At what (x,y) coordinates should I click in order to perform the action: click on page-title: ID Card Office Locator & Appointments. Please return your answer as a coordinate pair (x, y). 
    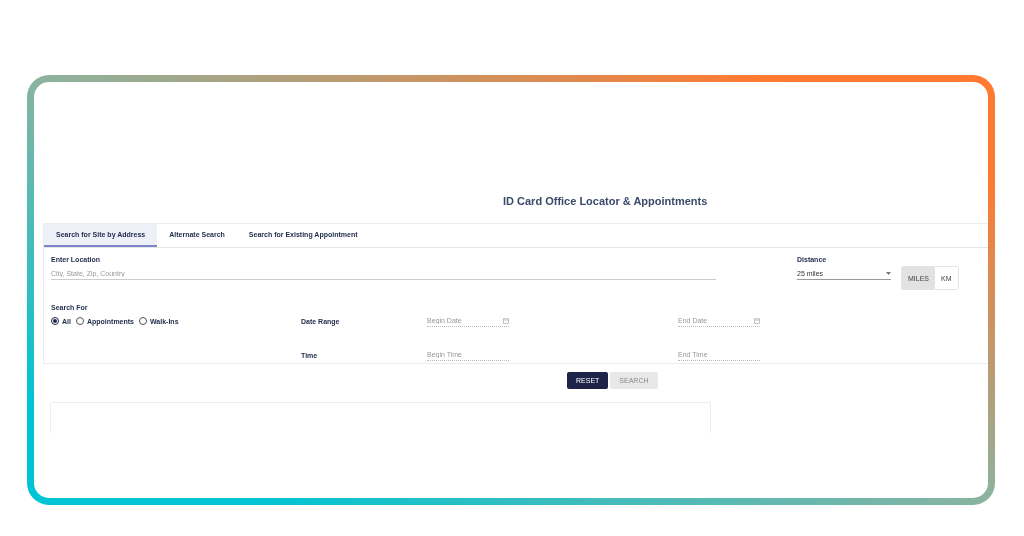
    Looking at the image, I should click on (605, 201).